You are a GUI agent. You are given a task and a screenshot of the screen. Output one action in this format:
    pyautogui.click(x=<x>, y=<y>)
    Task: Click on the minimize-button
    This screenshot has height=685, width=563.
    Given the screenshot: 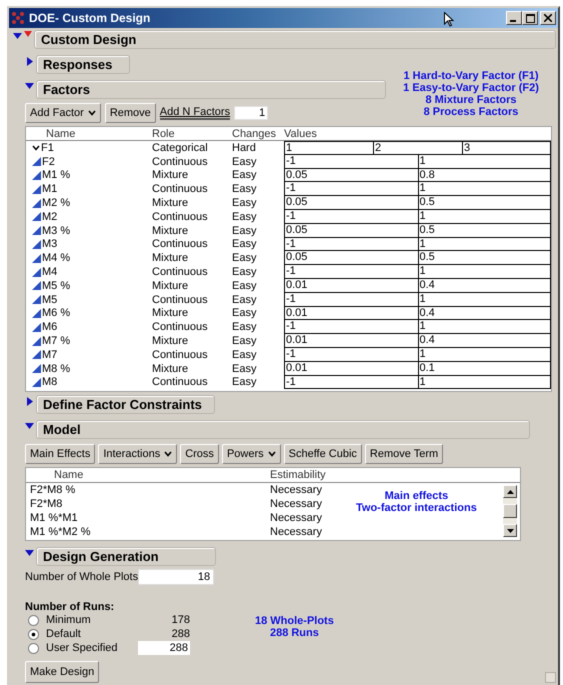 What is the action you would take?
    pyautogui.click(x=514, y=18)
    